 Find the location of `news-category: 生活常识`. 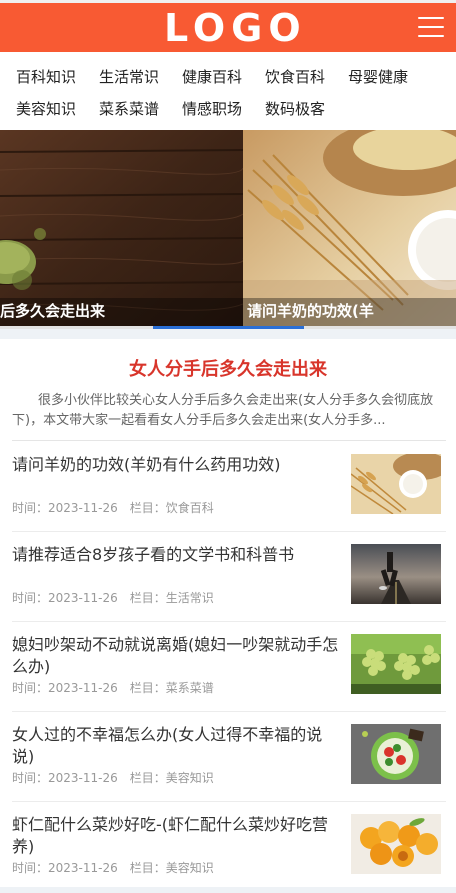

news-category: 生活常识 is located at coordinates (190, 598).